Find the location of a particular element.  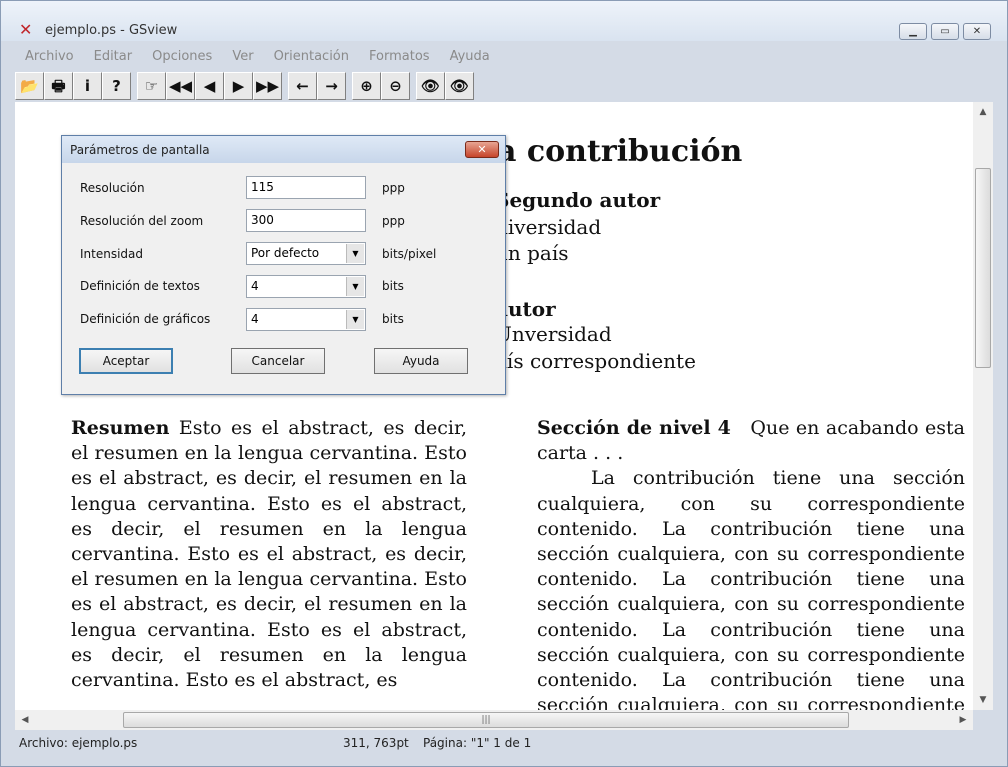

status-page: Página: "1" 1 de 1 is located at coordinates (477, 743).